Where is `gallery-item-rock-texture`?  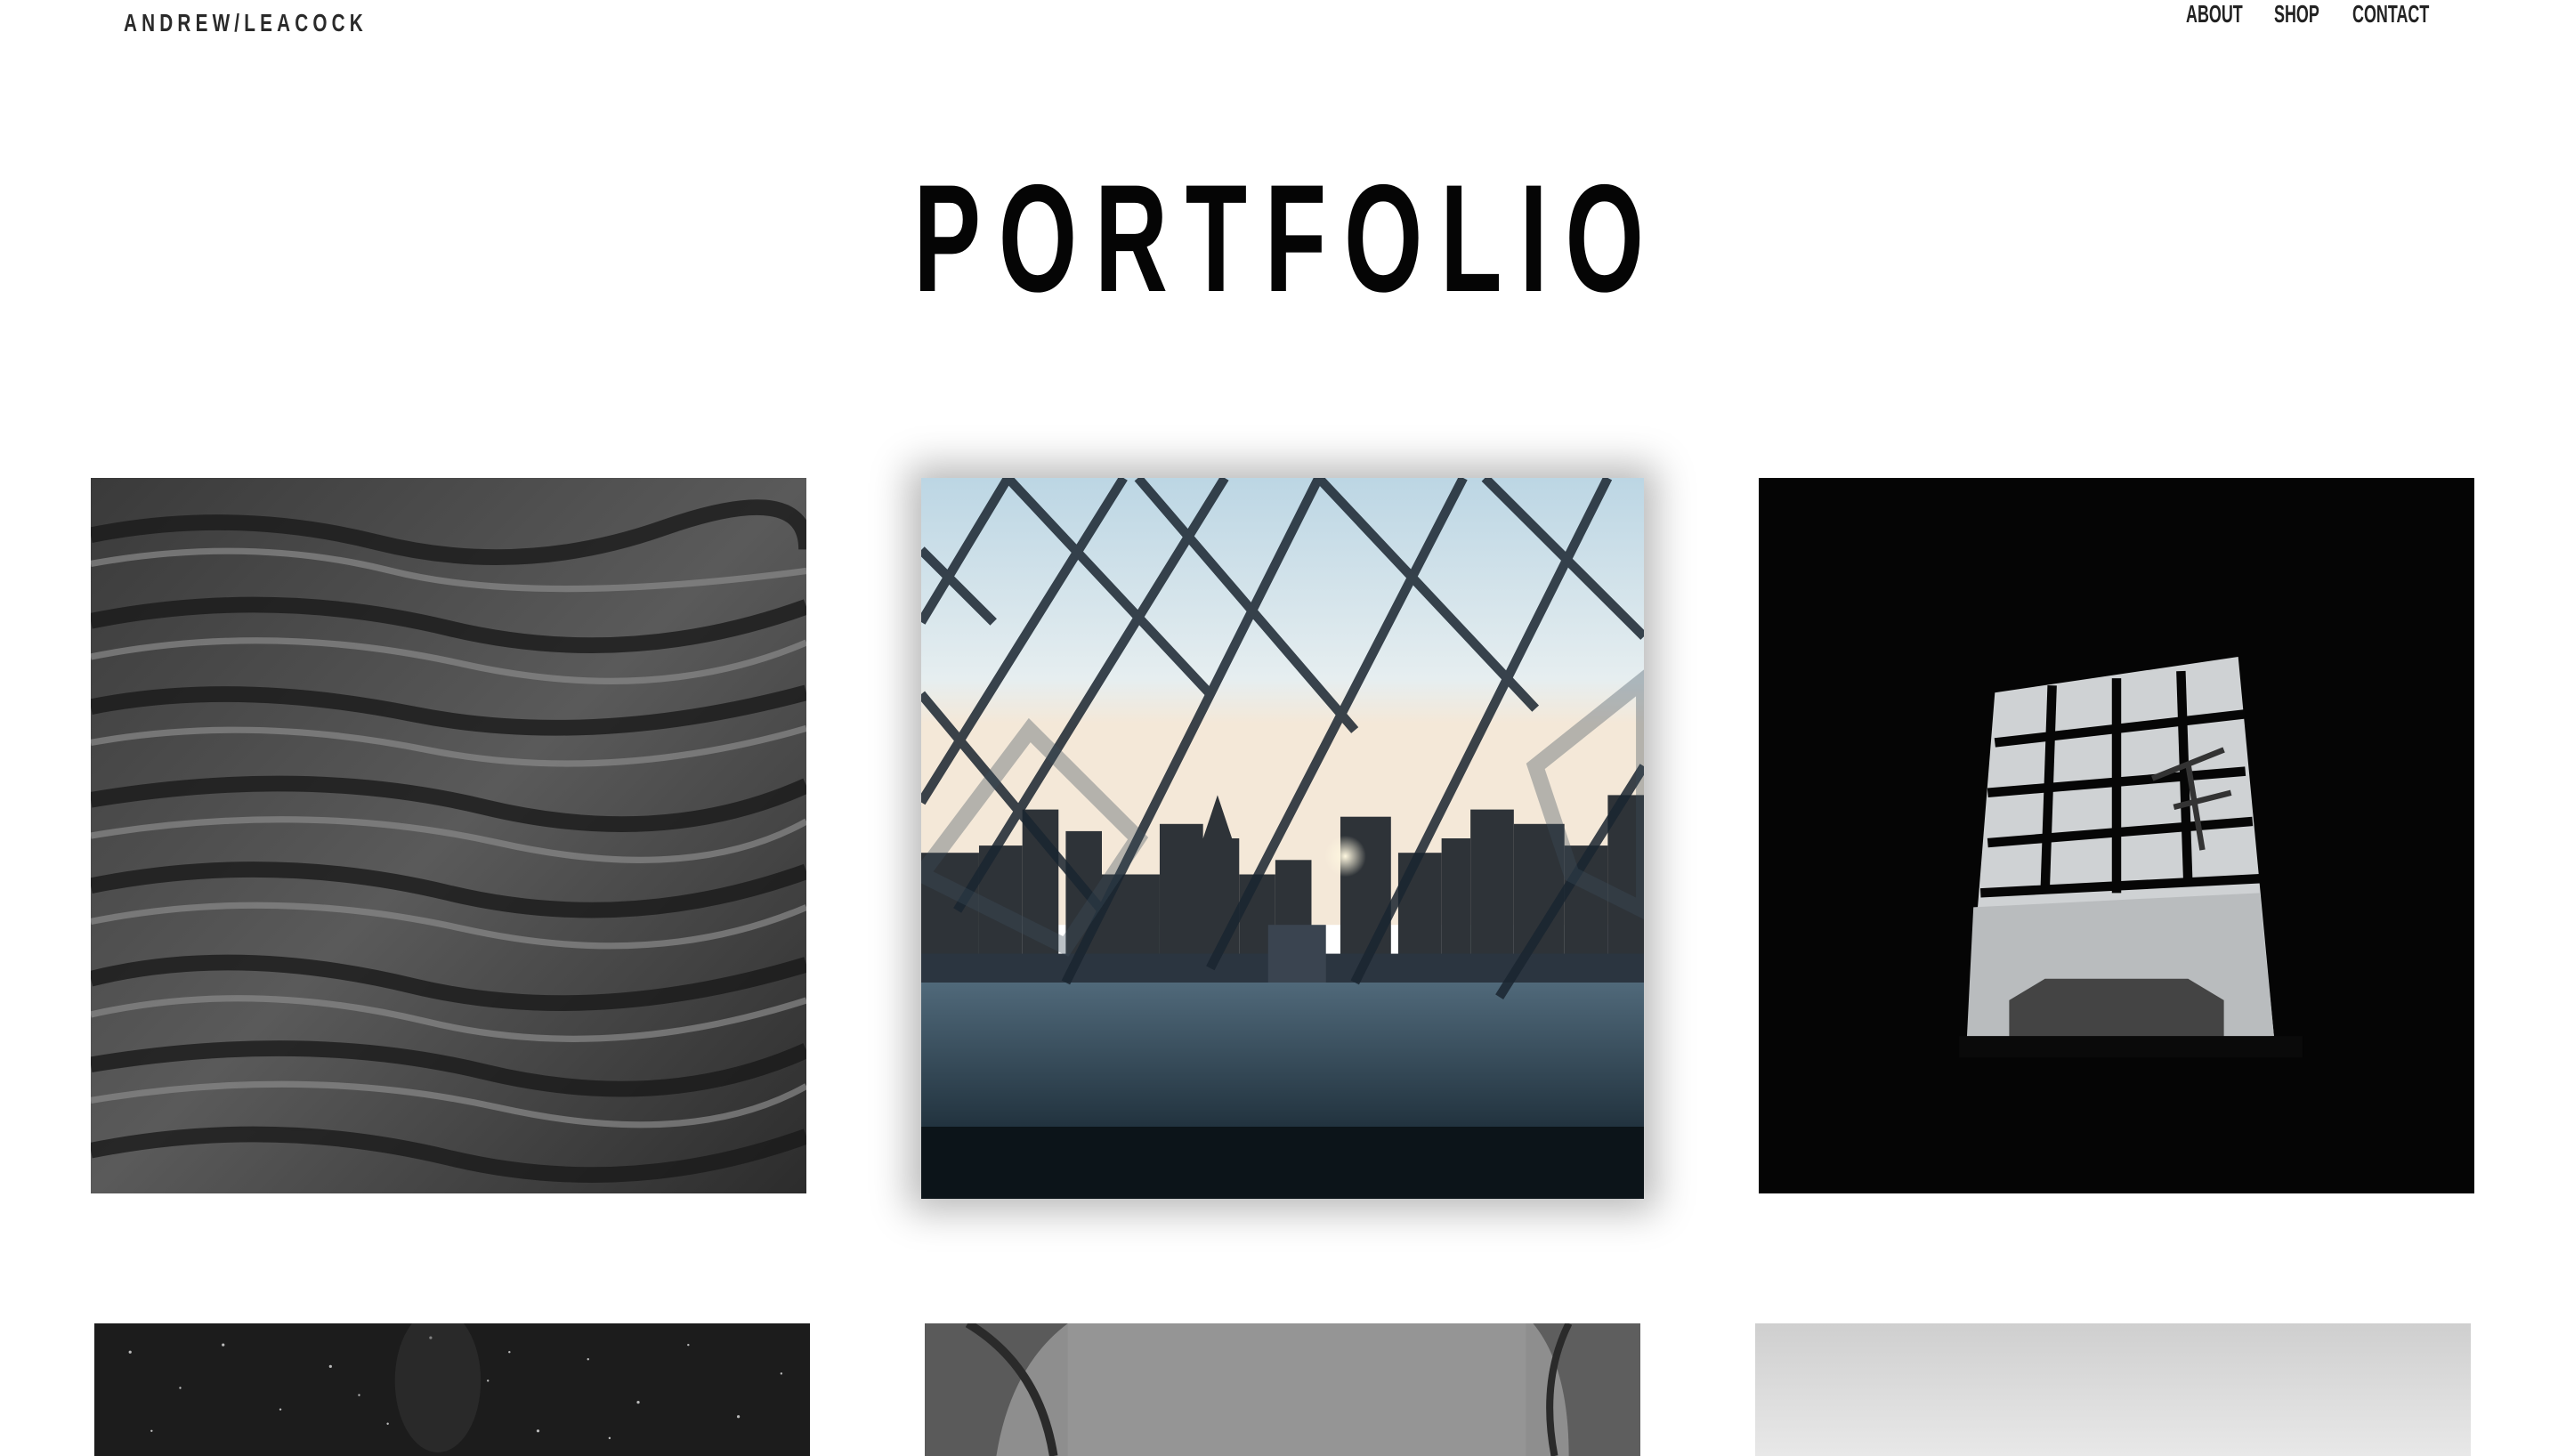 gallery-item-rock-texture is located at coordinates (448, 835).